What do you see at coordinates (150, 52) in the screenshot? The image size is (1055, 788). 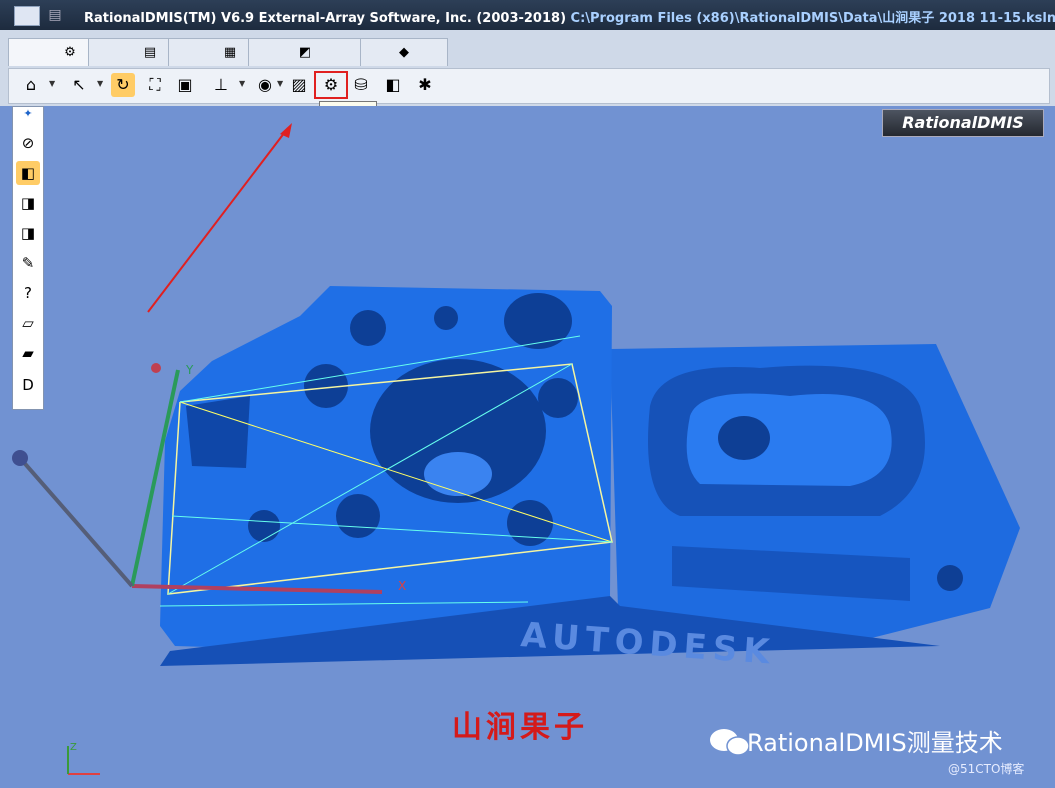 I see `document-icon: ▤` at bounding box center [150, 52].